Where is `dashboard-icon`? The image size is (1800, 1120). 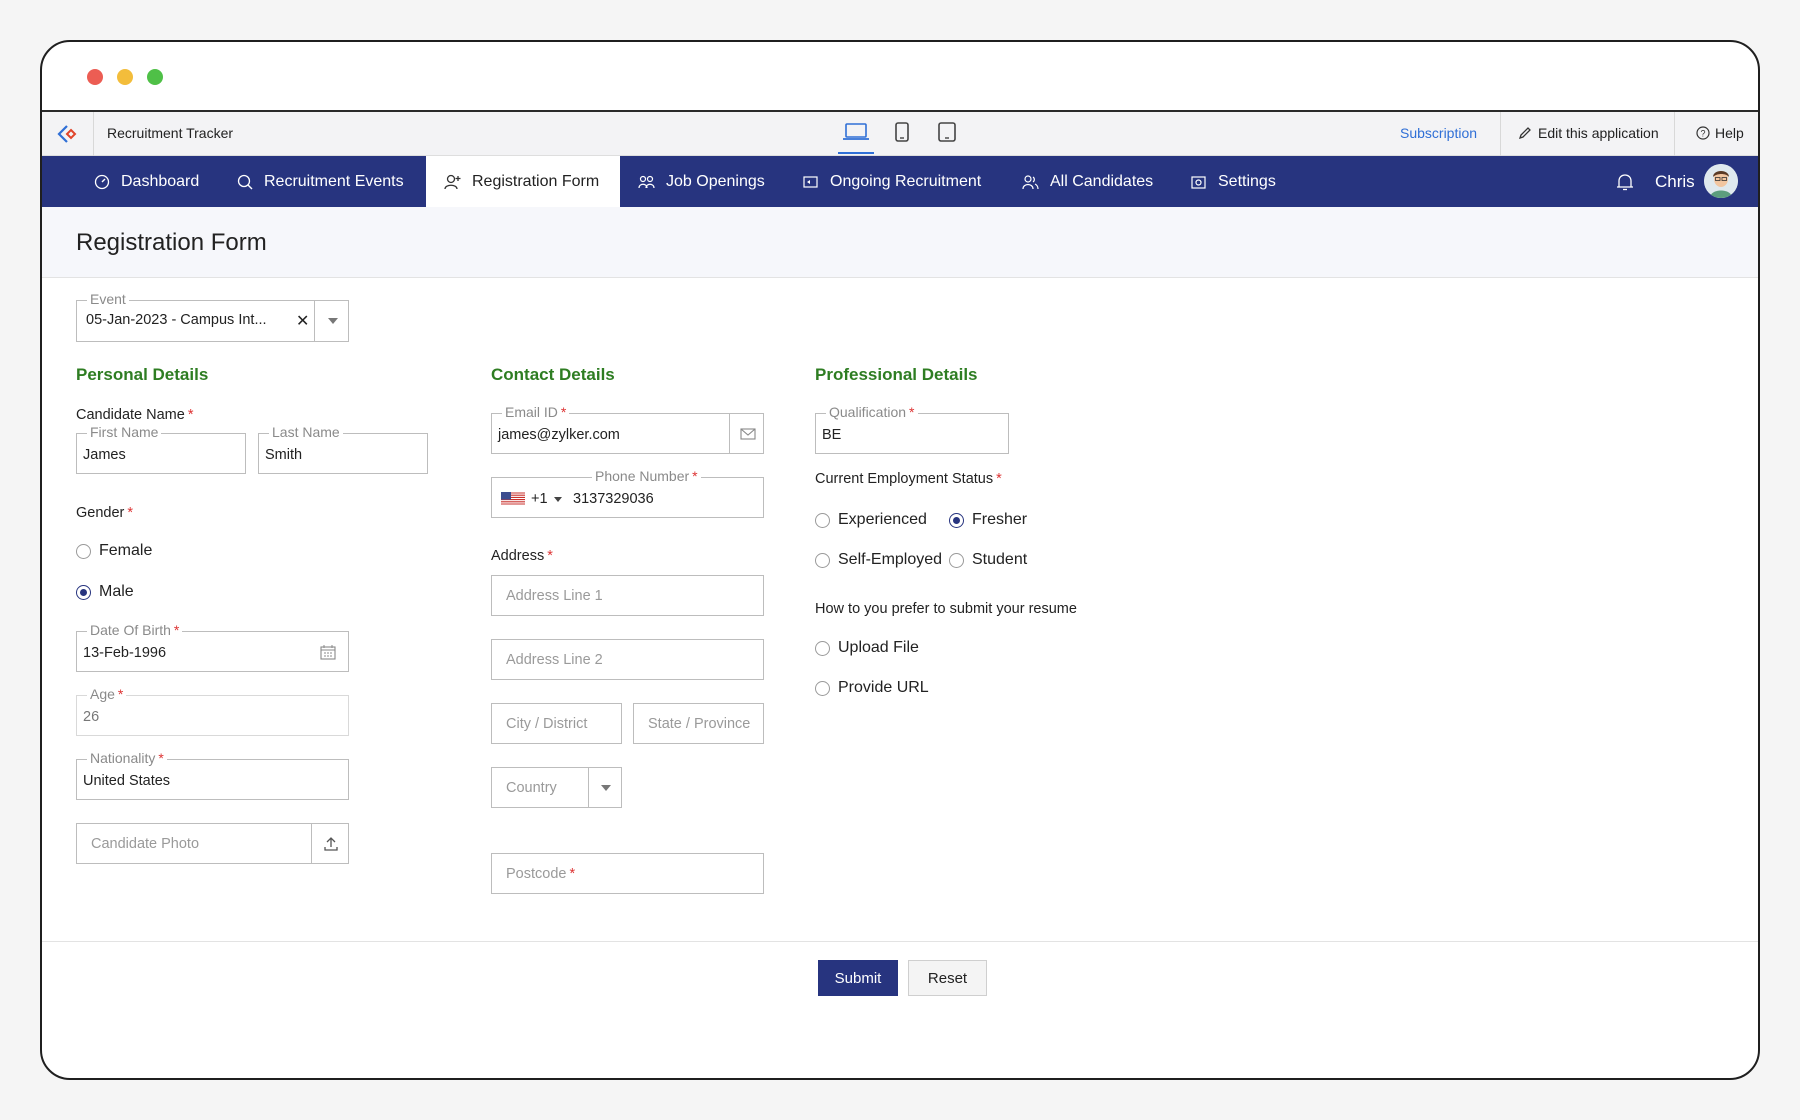 dashboard-icon is located at coordinates (102, 181).